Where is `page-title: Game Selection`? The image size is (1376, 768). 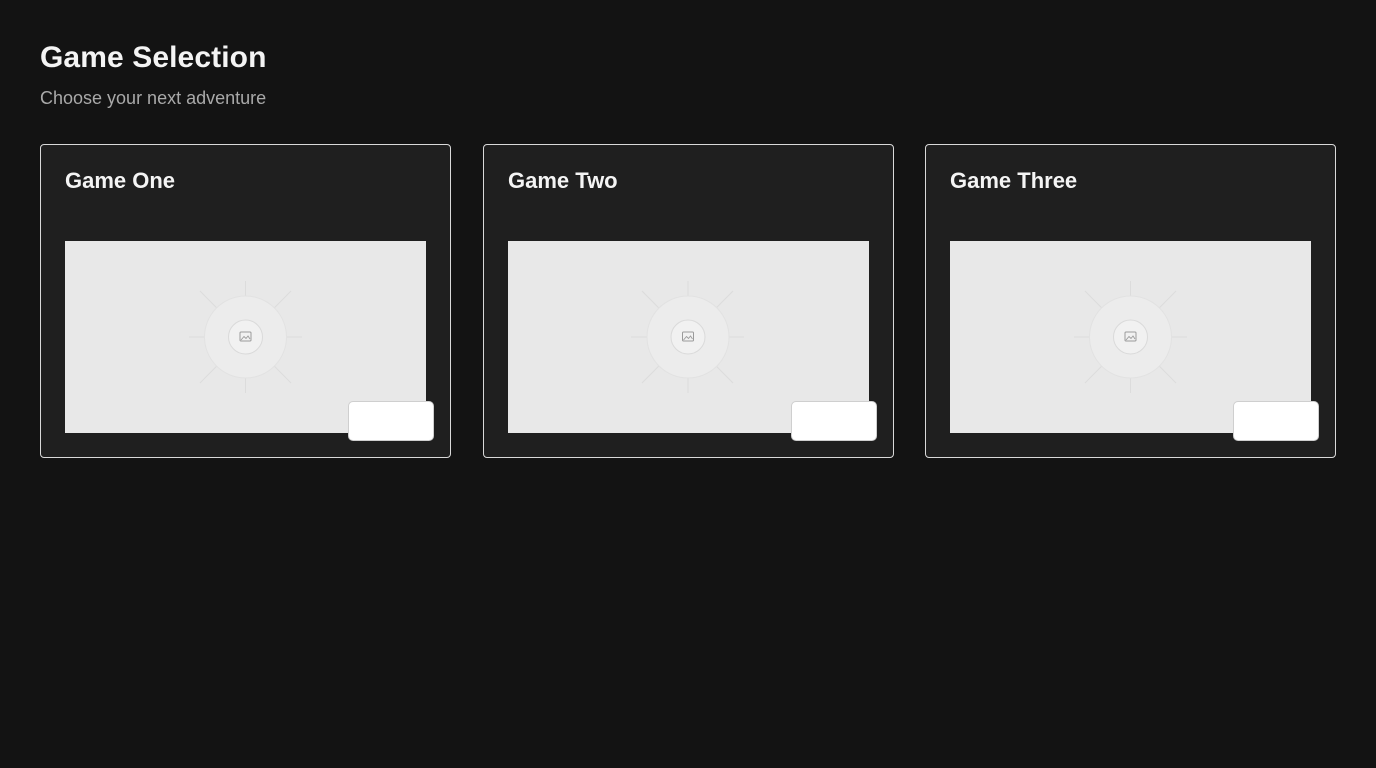
page-title: Game Selection is located at coordinates (153, 57).